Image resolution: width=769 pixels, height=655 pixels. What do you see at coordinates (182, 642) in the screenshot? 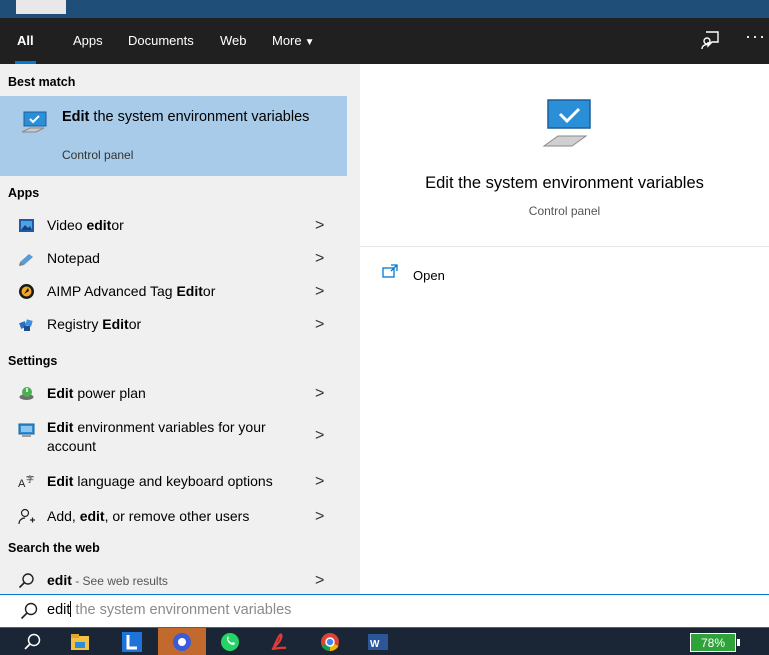
I see `chat-app-icon` at bounding box center [182, 642].